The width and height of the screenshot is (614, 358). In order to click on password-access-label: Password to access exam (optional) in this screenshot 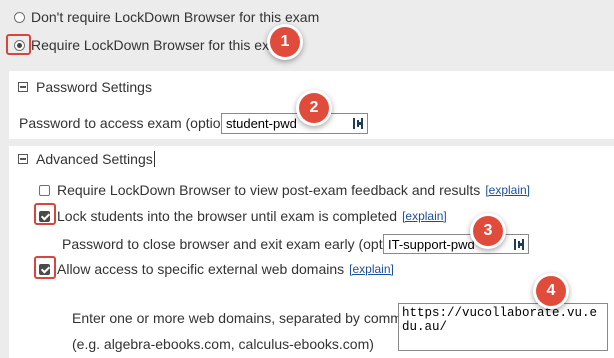, I will do `click(131, 123)`.